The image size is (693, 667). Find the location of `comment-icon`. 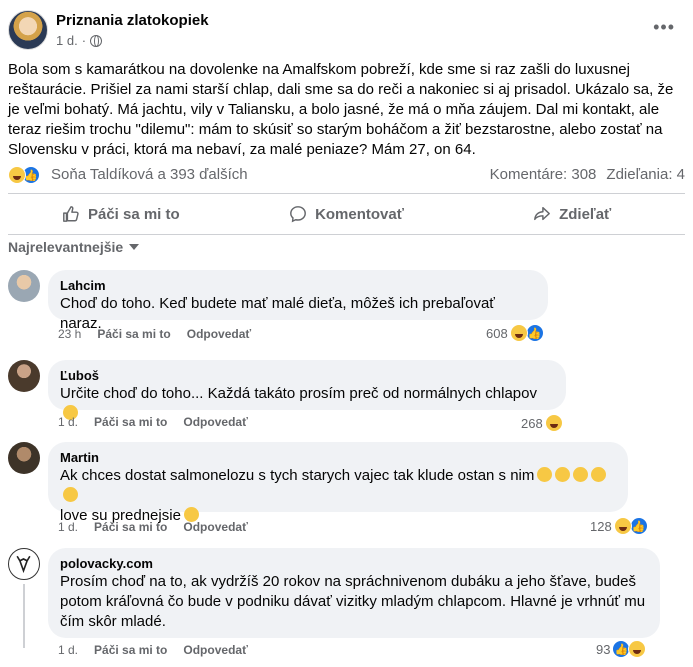

comment-icon is located at coordinates (298, 214).